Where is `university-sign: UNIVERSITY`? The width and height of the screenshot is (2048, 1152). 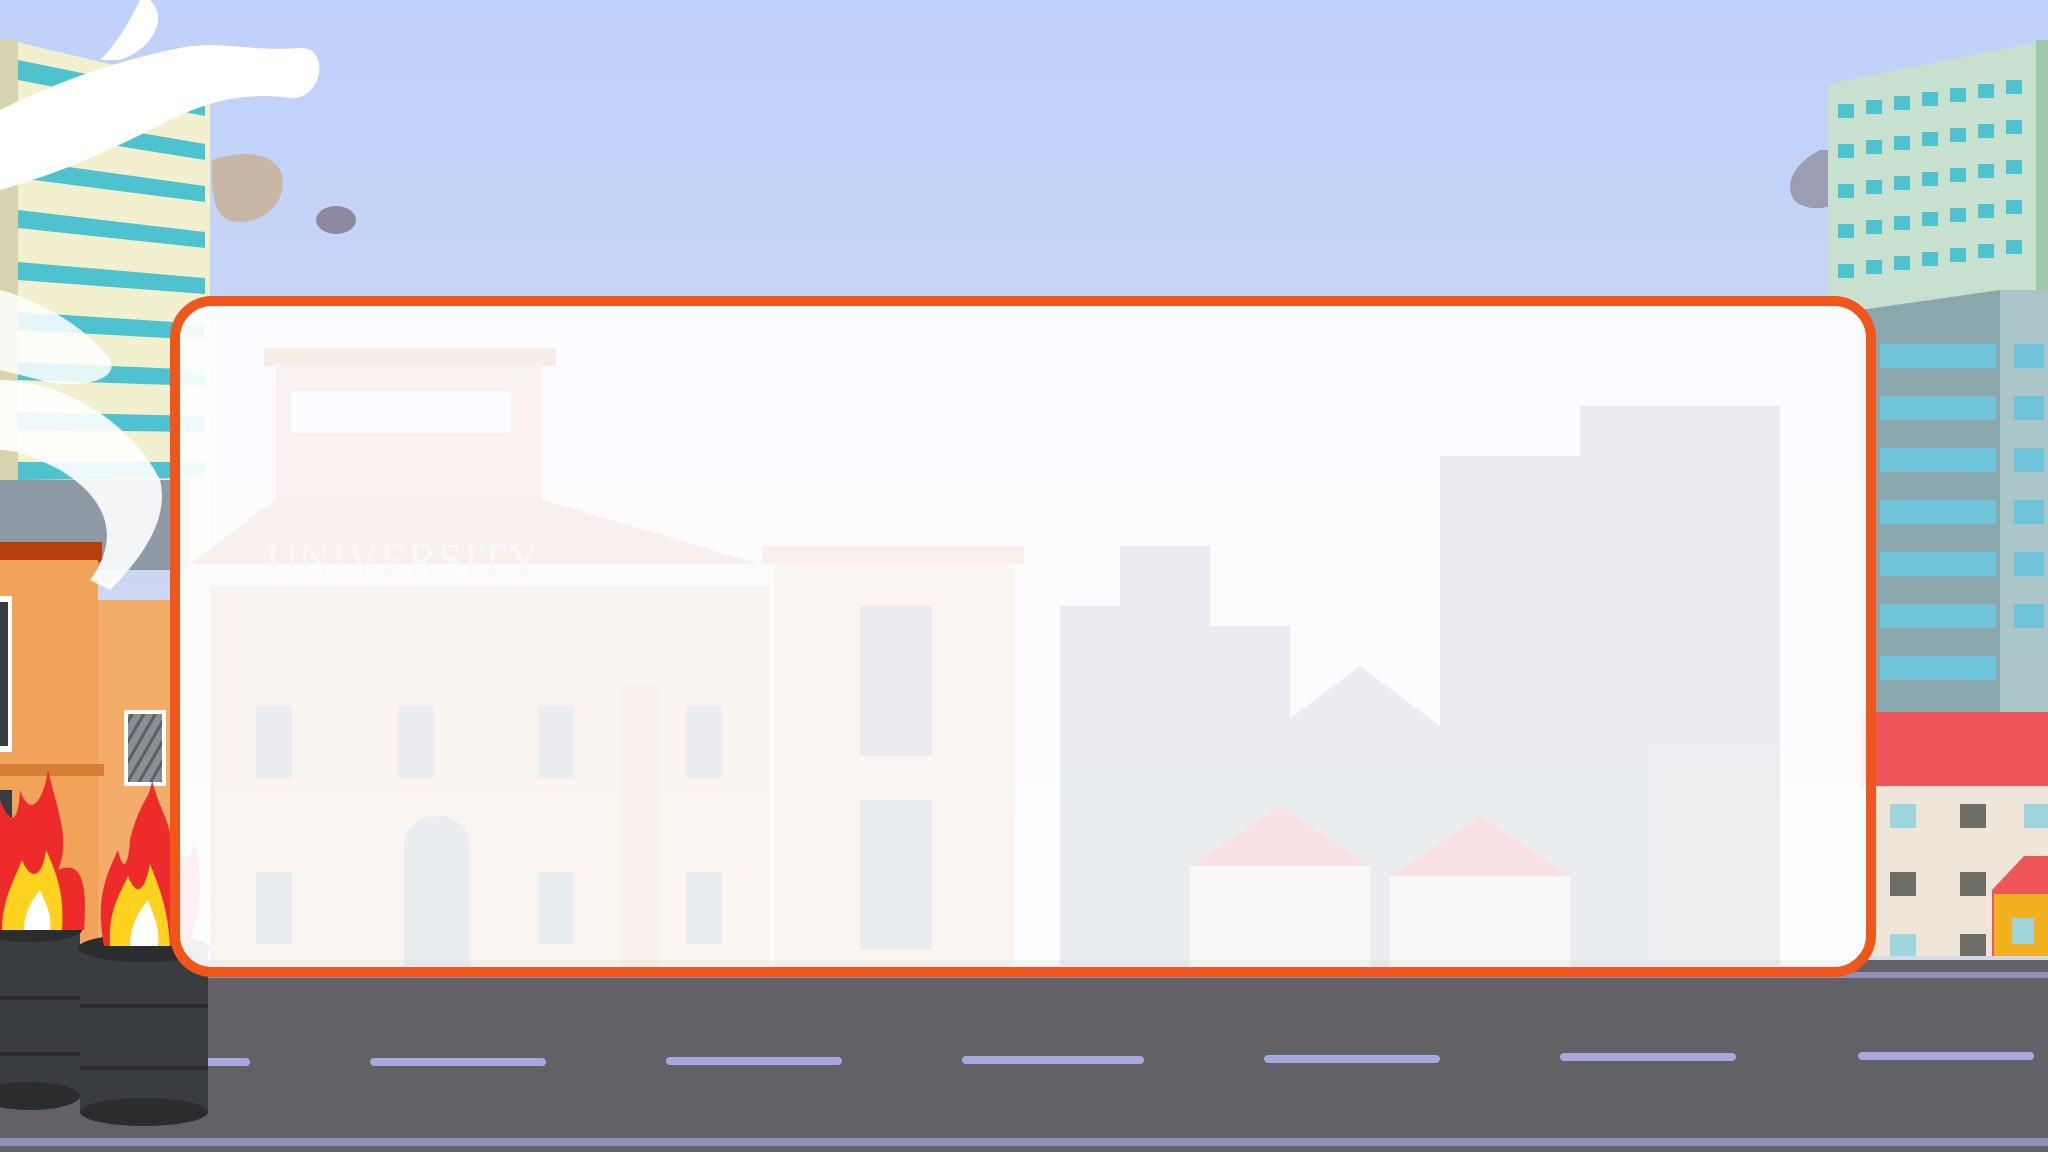
university-sign: UNIVERSITY is located at coordinates (403, 559).